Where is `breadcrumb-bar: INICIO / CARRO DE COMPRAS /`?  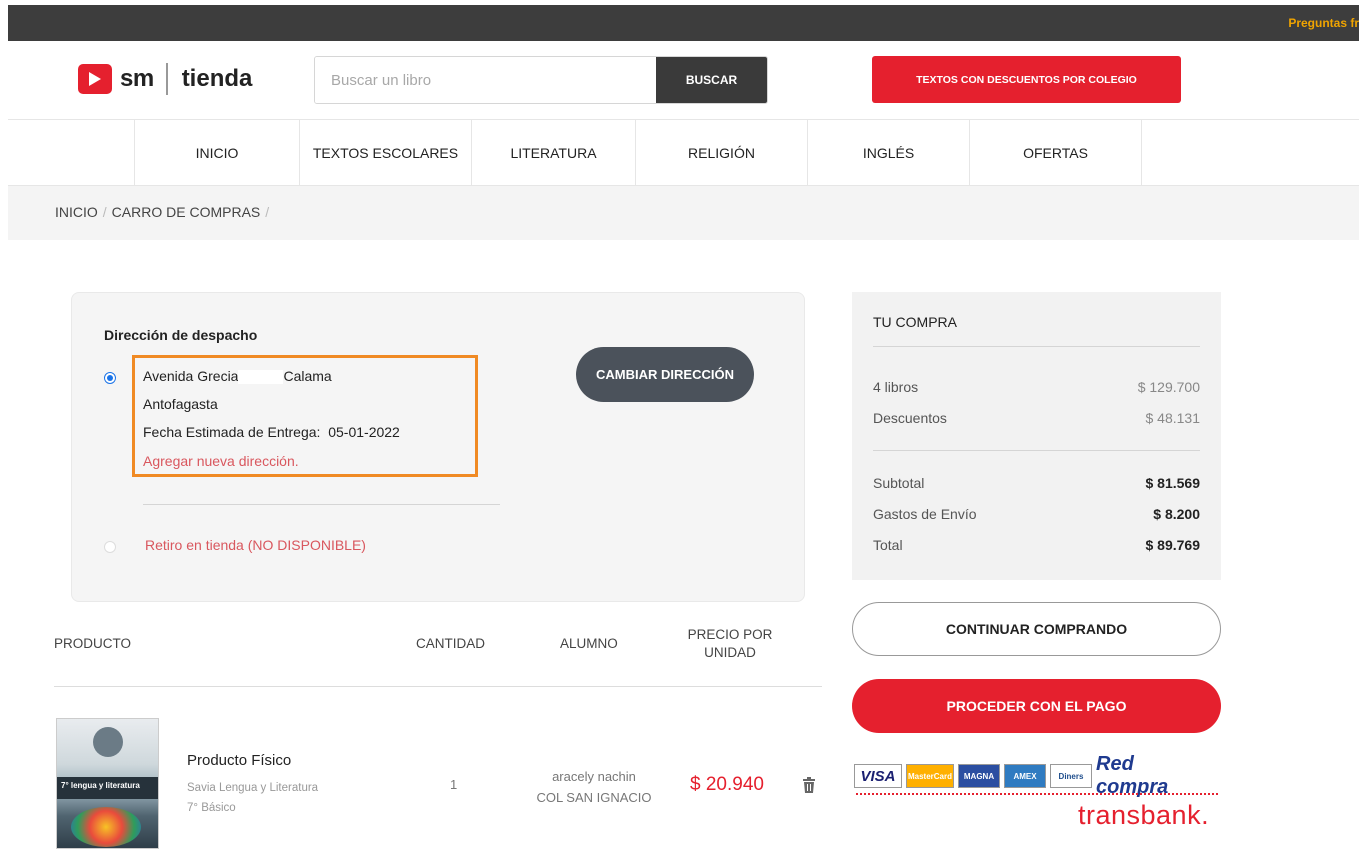 breadcrumb-bar: INICIO / CARRO DE COMPRAS / is located at coordinates (683, 213).